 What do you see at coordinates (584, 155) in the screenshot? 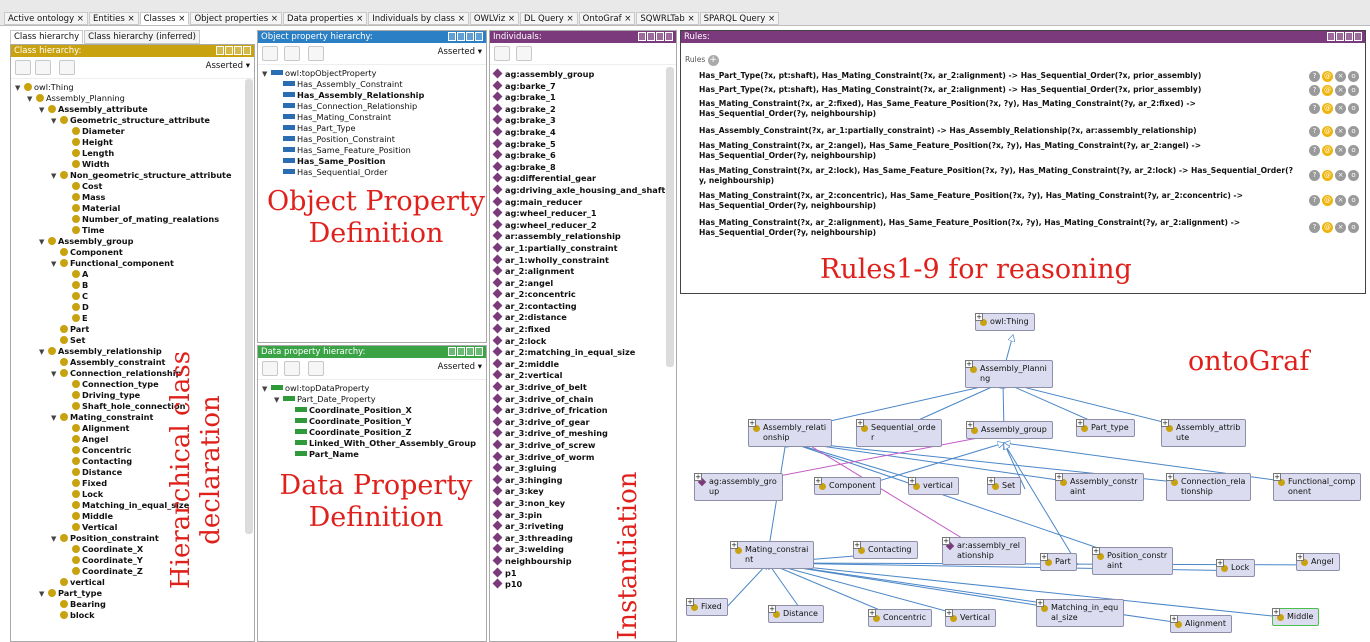
I see `individual-item: ag:brake_6` at bounding box center [584, 155].